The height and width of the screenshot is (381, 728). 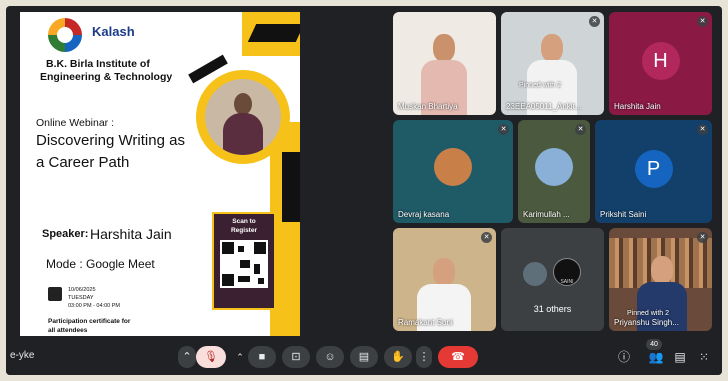 I want to click on captions-button: ▤, so click(x=364, y=357).